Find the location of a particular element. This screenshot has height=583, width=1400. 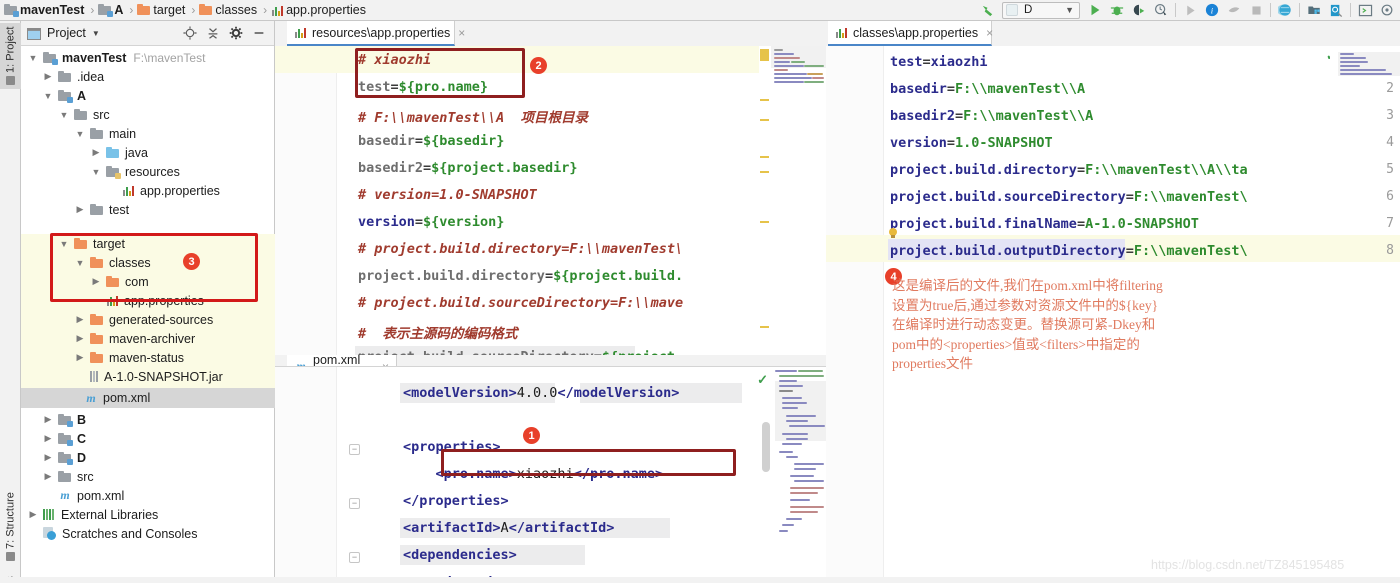

tree-item-maven-status: ▶ maven-status is located at coordinates (148, 357).